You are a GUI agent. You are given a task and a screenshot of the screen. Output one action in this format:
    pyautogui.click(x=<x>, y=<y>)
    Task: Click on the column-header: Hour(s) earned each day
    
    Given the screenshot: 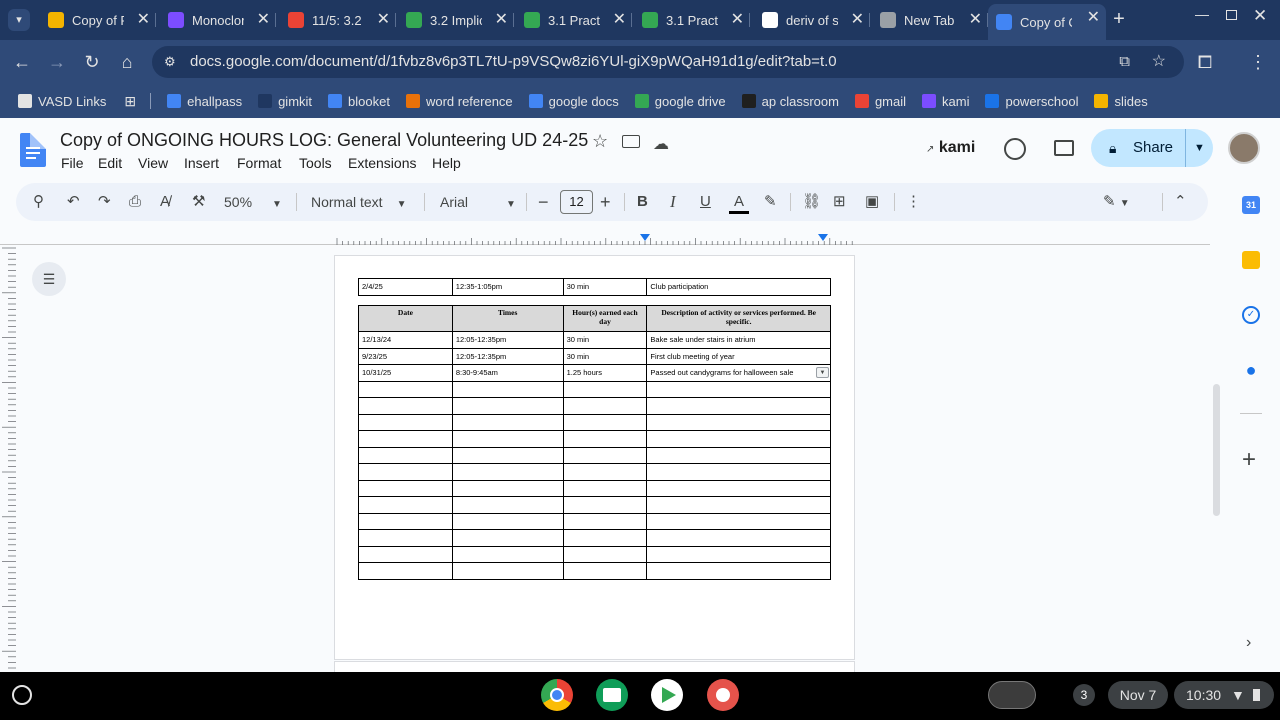 What is the action you would take?
    pyautogui.click(x=605, y=318)
    